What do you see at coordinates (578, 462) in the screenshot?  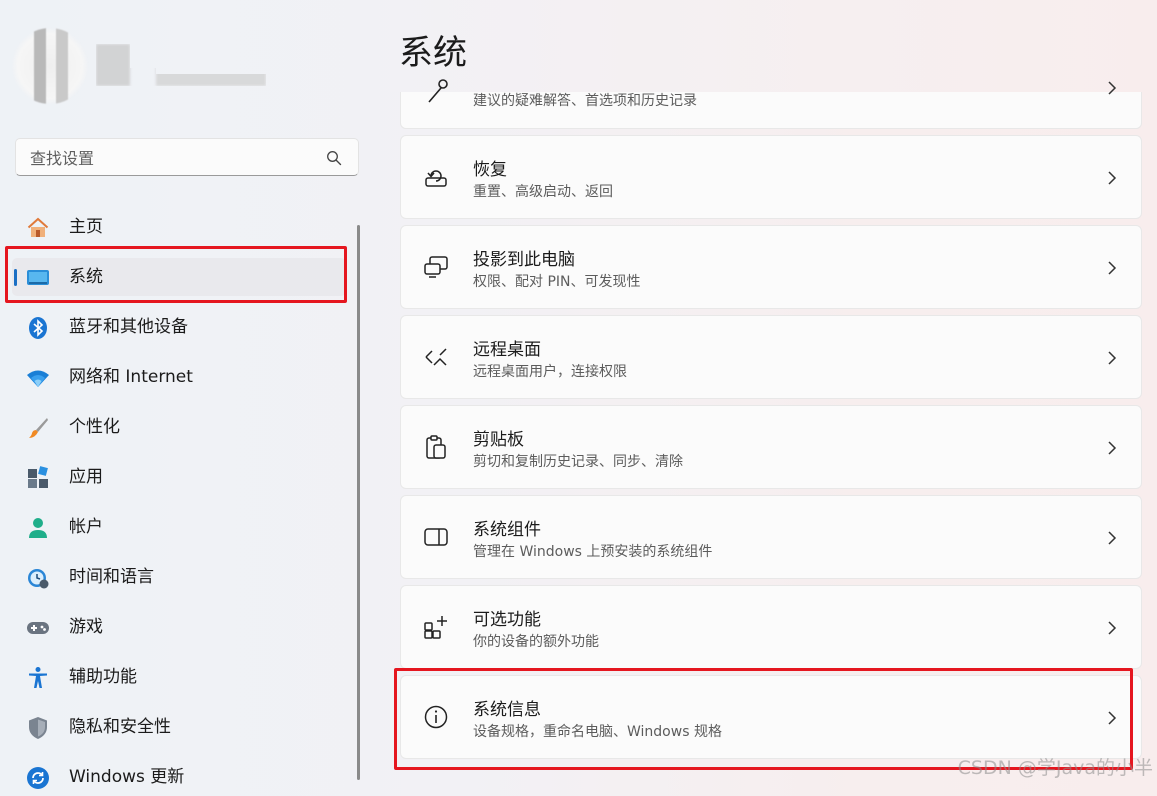 I see `card-subtitle: 剪切和复制历史记录、同步、清除` at bounding box center [578, 462].